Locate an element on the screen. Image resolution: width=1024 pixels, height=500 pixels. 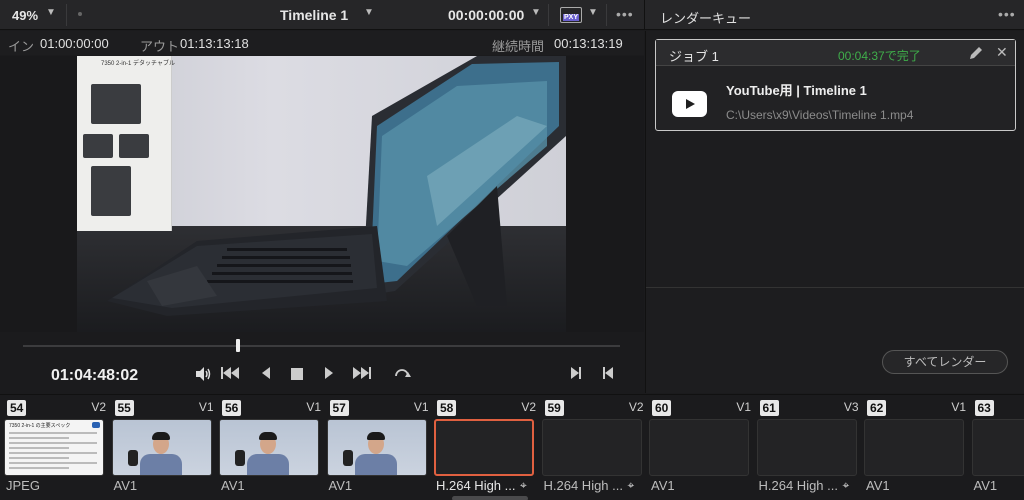
scrubber-track is located at coordinates (321, 346).